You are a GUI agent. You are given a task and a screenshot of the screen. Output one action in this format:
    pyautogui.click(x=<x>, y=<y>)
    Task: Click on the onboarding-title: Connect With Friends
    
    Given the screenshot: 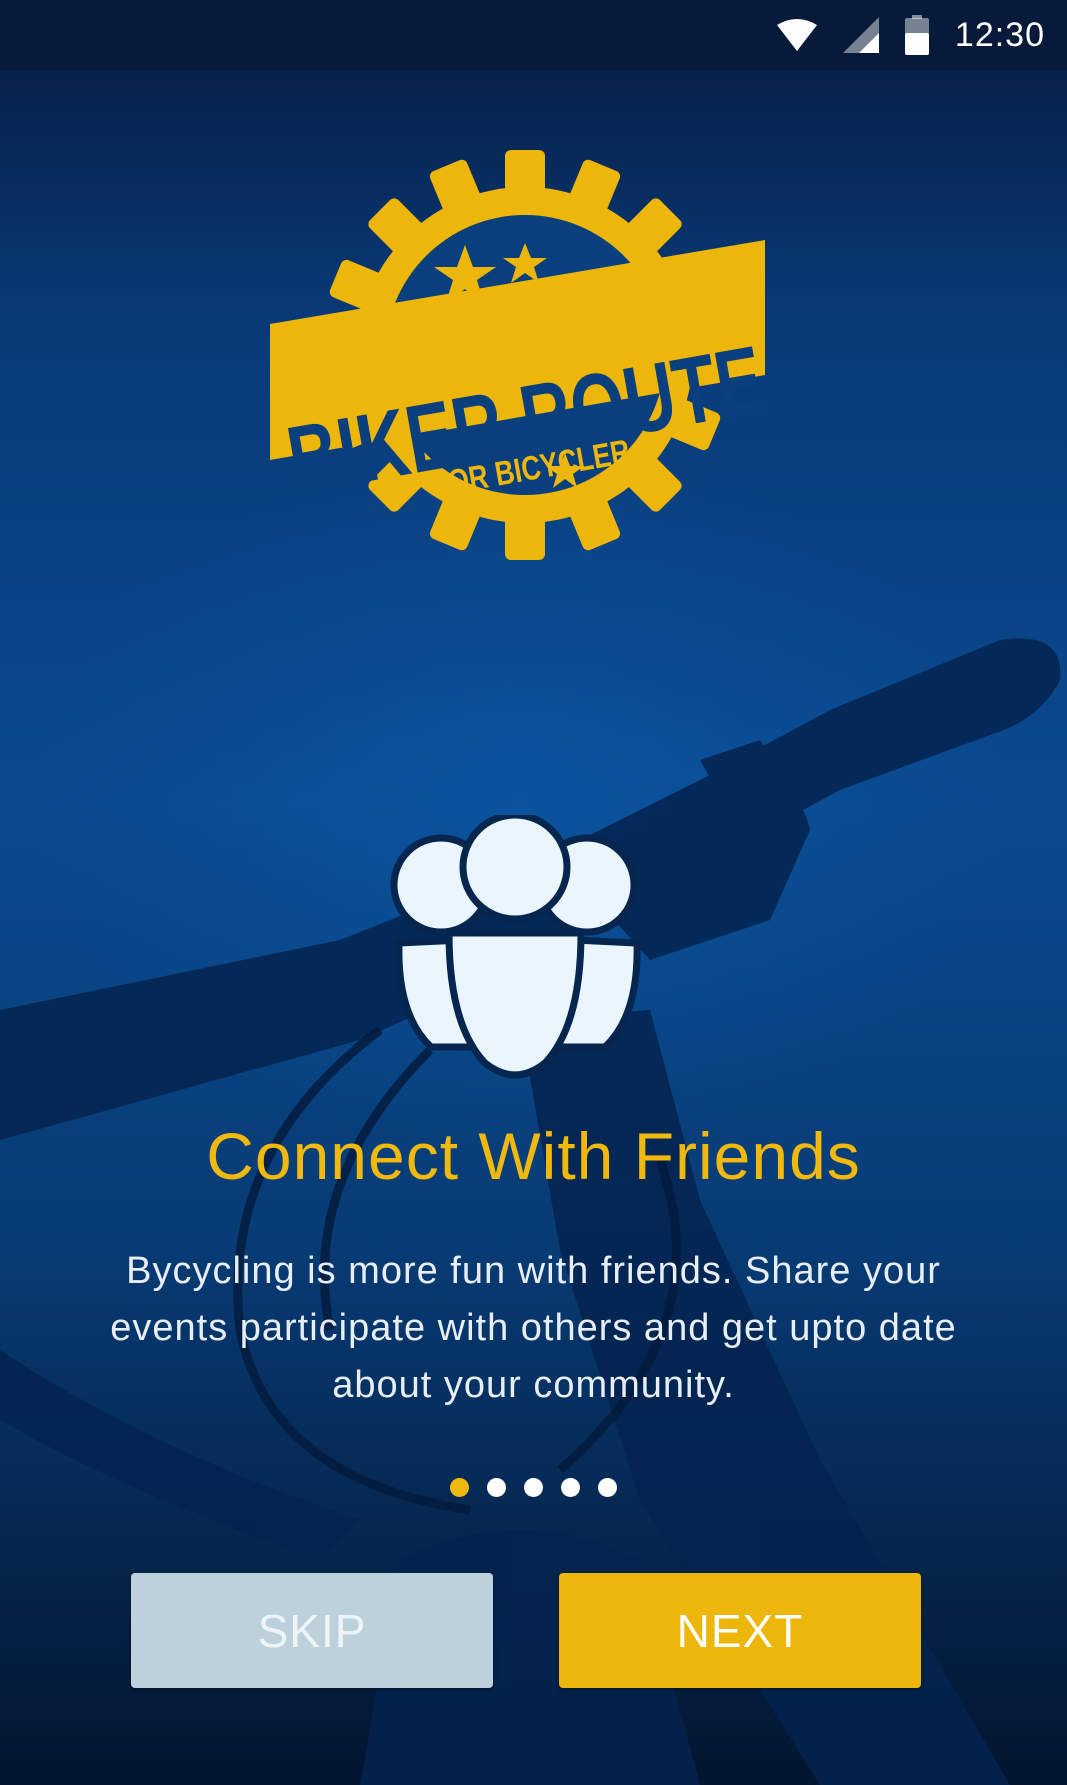 What is the action you would take?
    pyautogui.click(x=533, y=1156)
    